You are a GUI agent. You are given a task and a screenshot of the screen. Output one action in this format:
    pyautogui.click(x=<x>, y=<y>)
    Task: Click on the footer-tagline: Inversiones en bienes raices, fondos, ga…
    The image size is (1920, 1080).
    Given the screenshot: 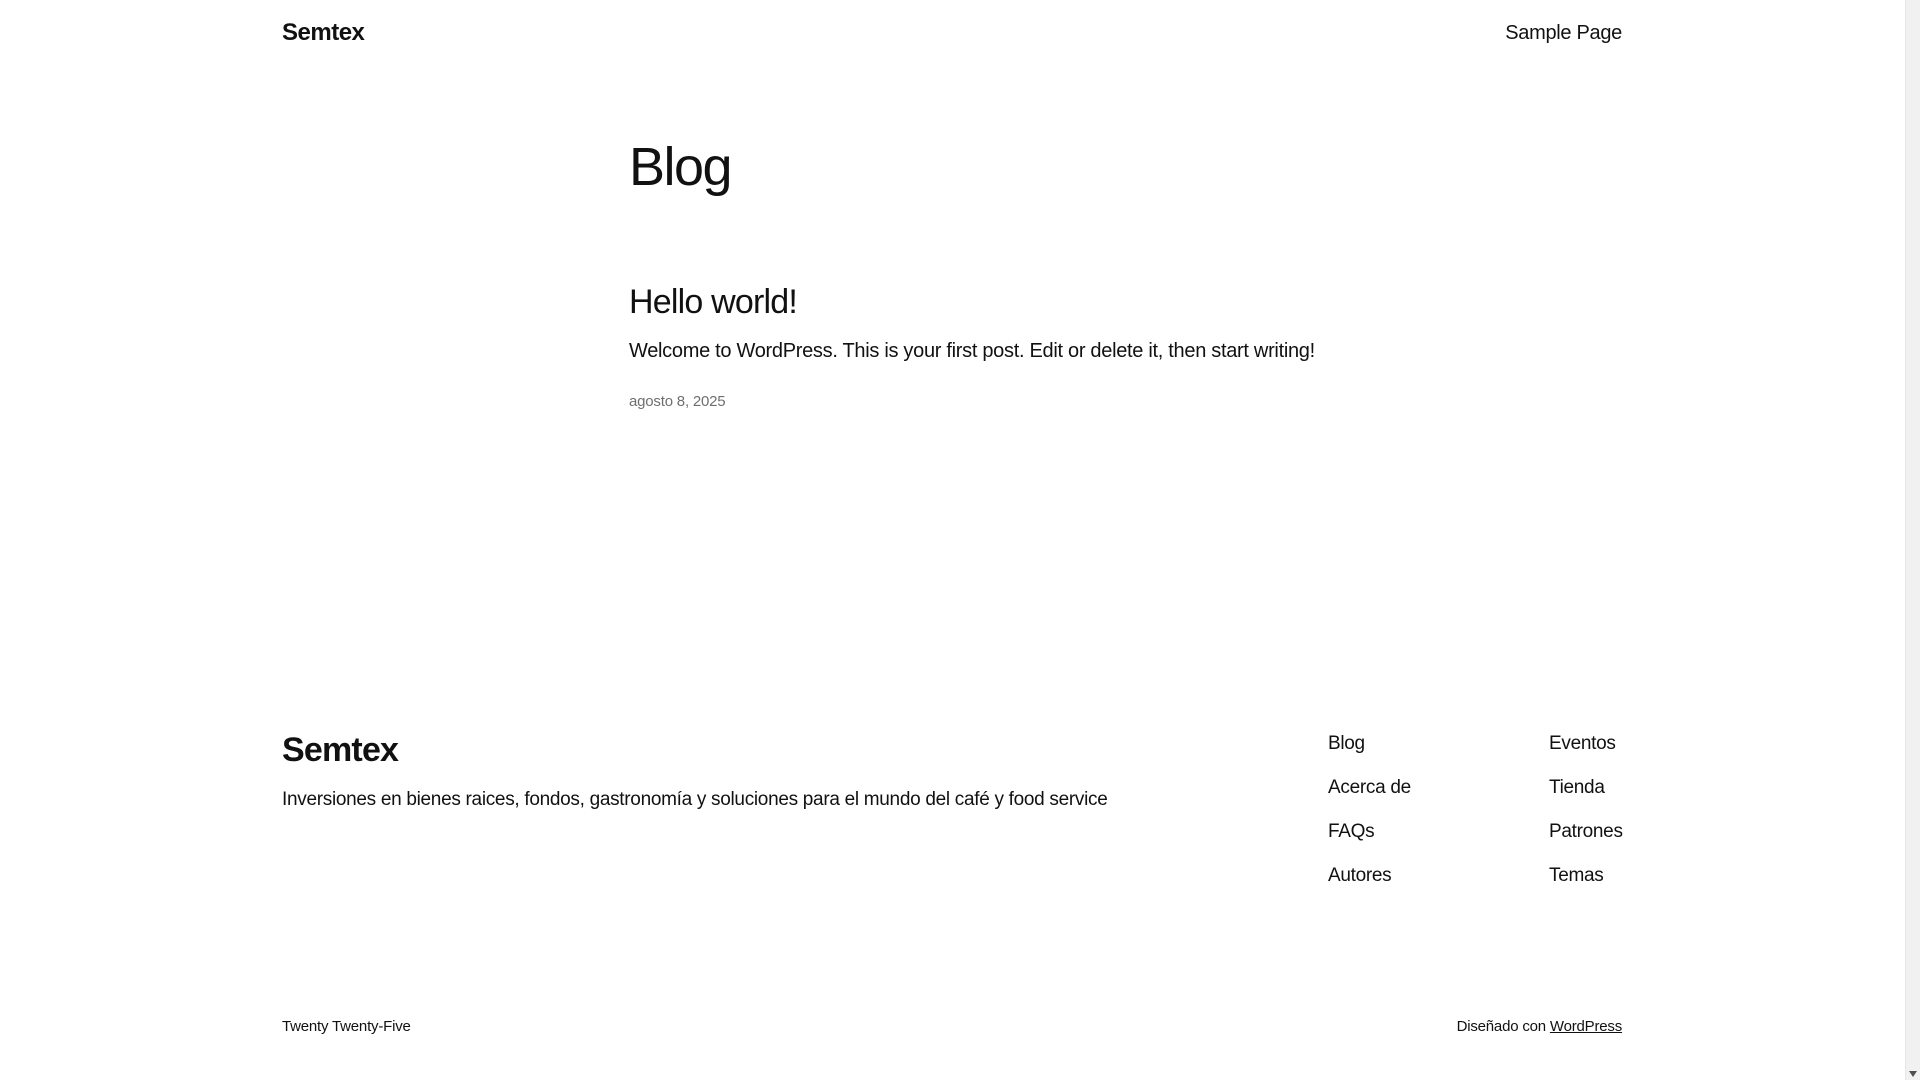 What is the action you would take?
    pyautogui.click(x=695, y=799)
    